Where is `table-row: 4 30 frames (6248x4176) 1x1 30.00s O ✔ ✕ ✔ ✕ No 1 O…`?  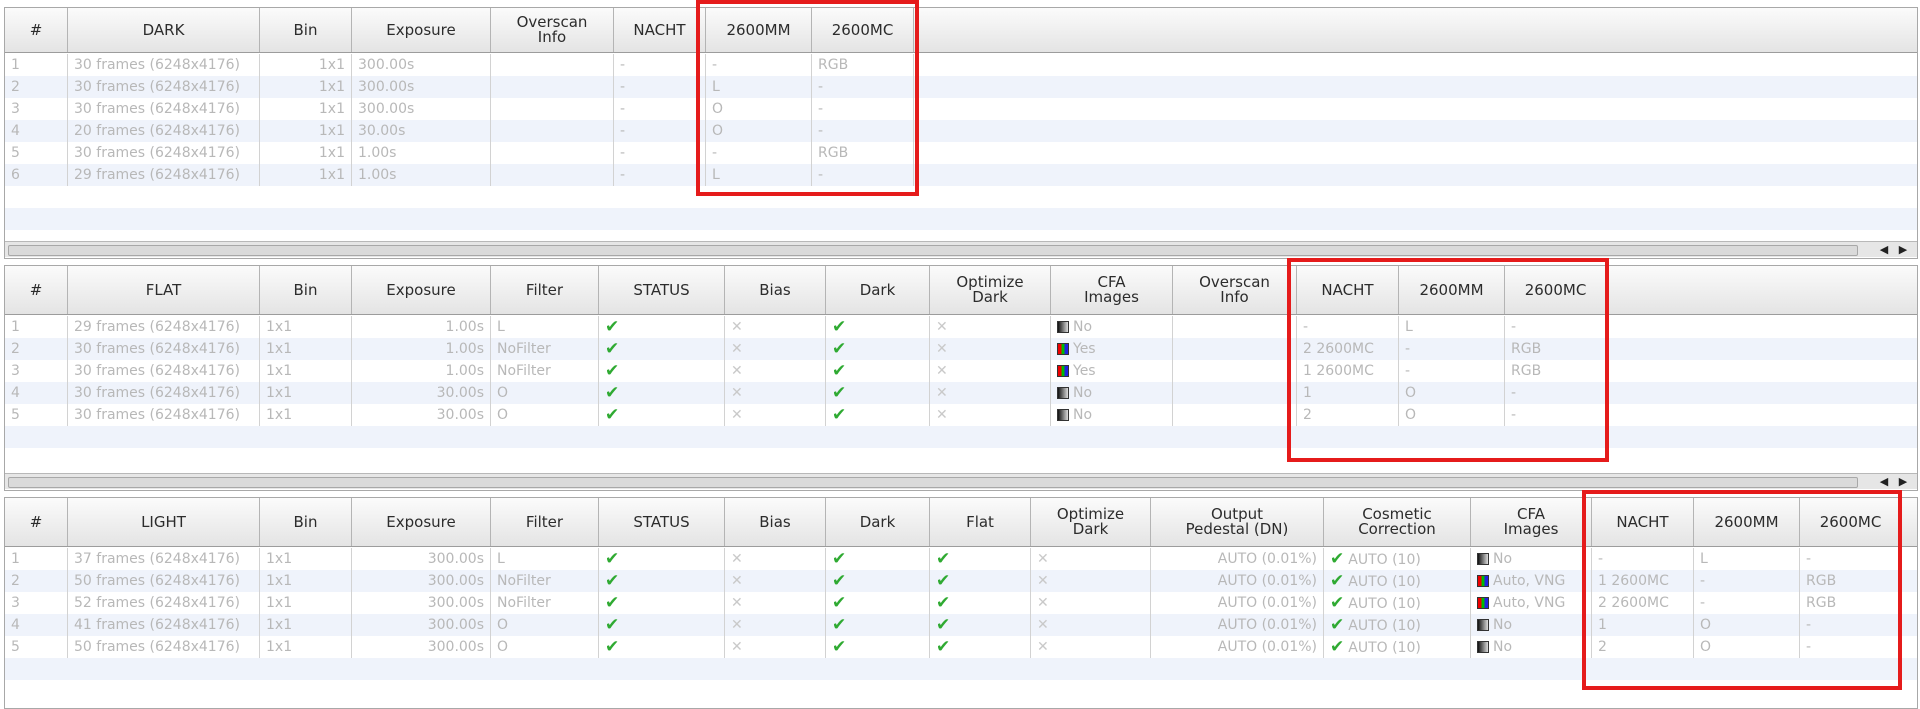
table-row: 4 30 frames (6248x4176) 1x1 30.00s O ✔ ✕ ✔ ✕ No 1 O… is located at coordinates (961, 393).